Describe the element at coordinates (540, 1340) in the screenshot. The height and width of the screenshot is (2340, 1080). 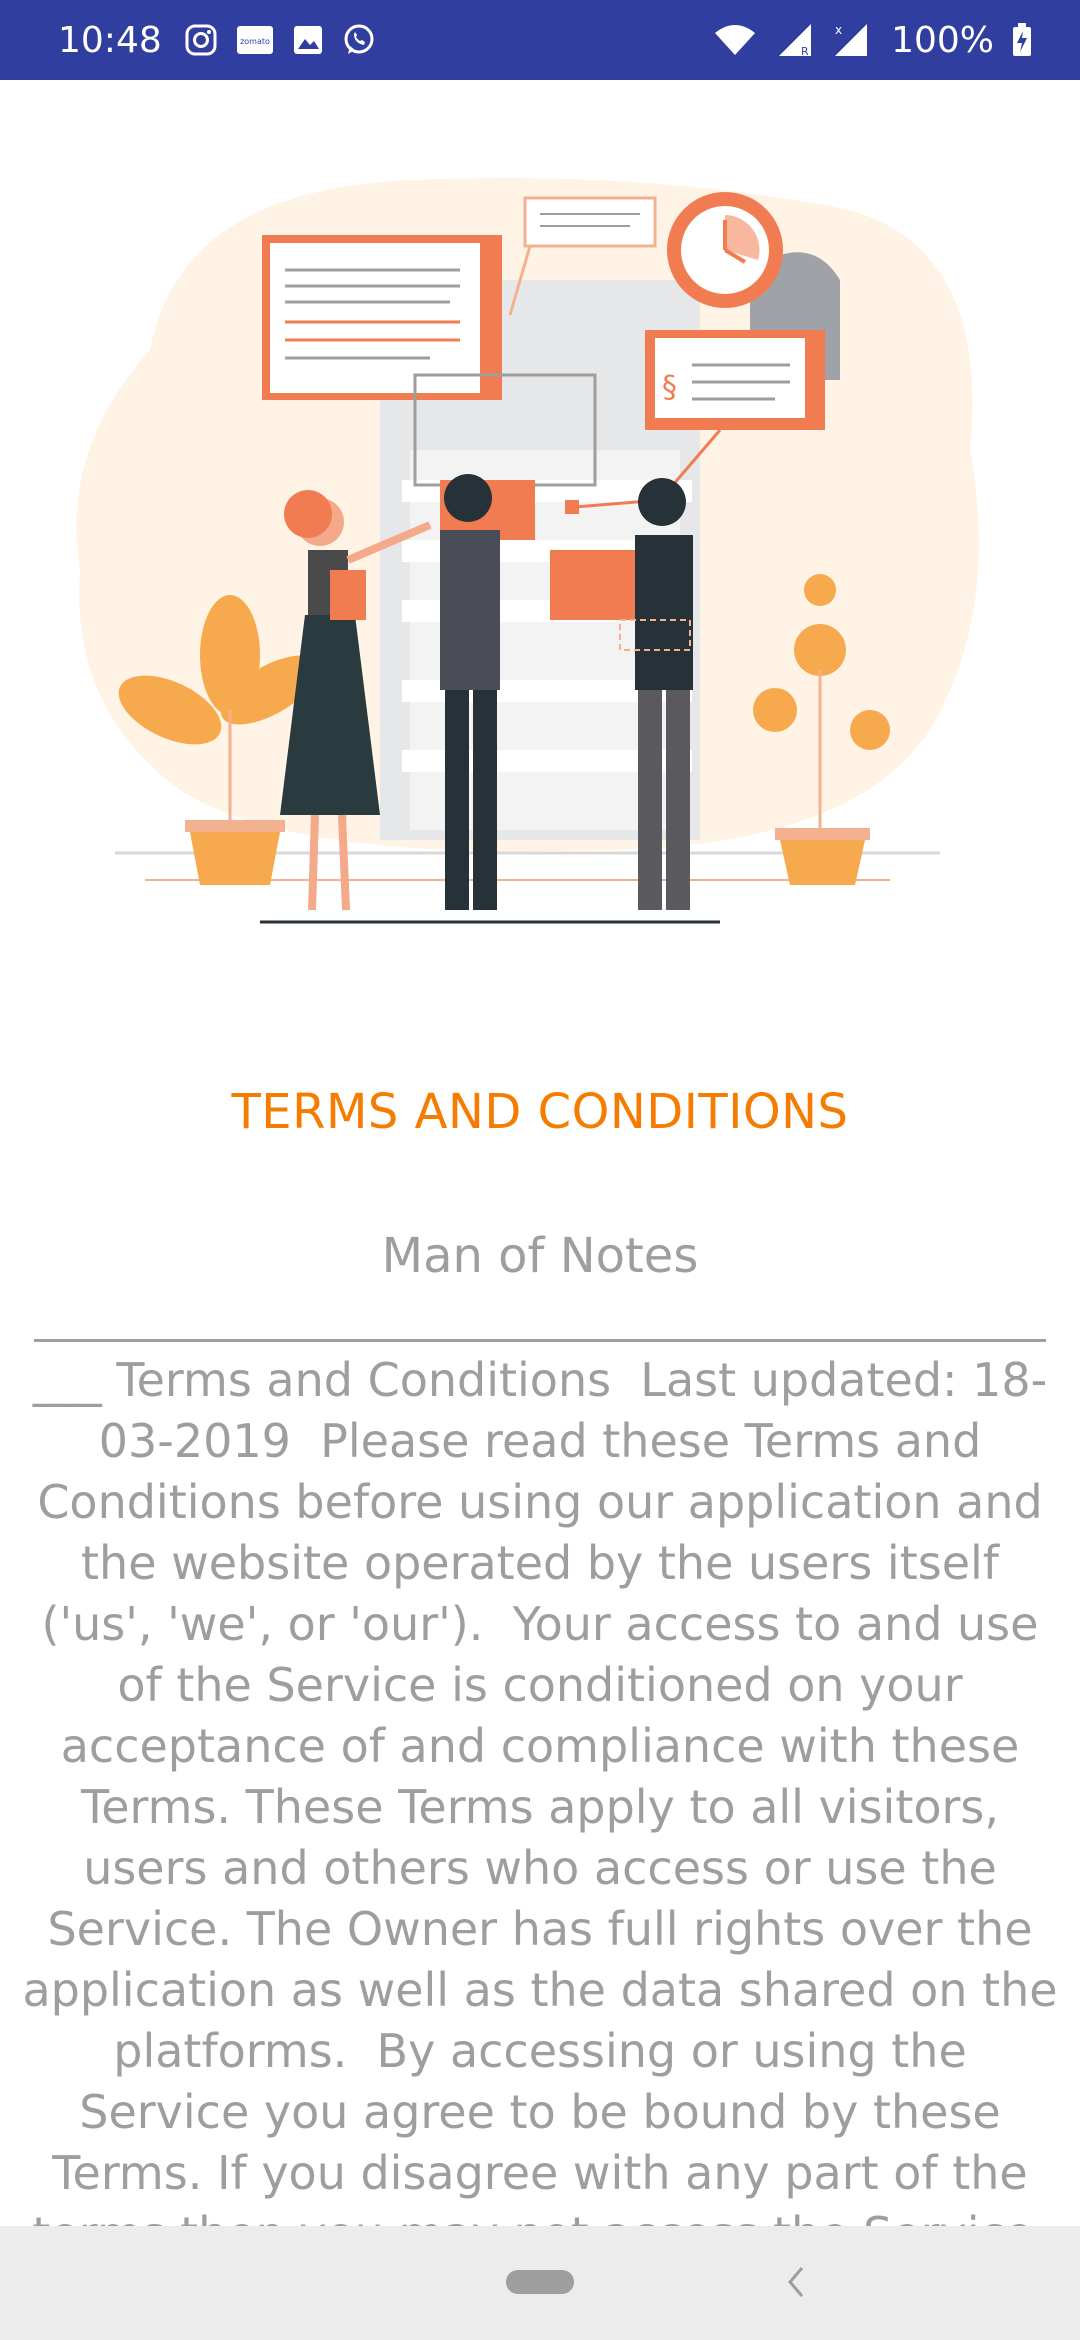
I see `divider` at that location.